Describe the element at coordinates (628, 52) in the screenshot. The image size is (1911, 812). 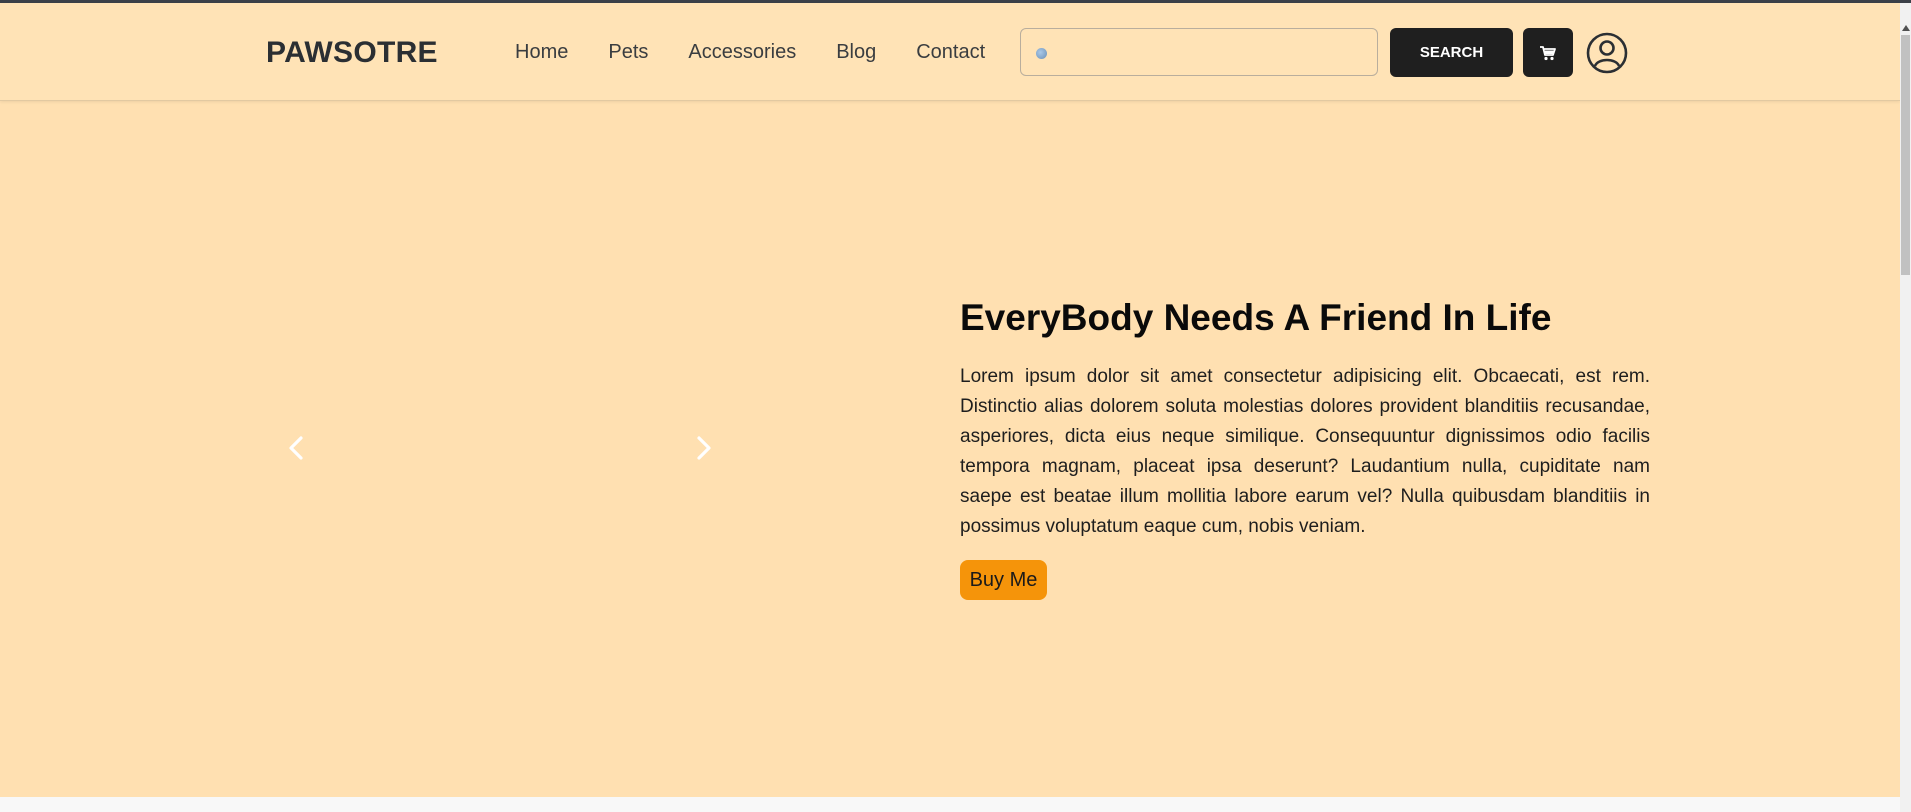
I see `nav-link-pets: Pets` at that location.